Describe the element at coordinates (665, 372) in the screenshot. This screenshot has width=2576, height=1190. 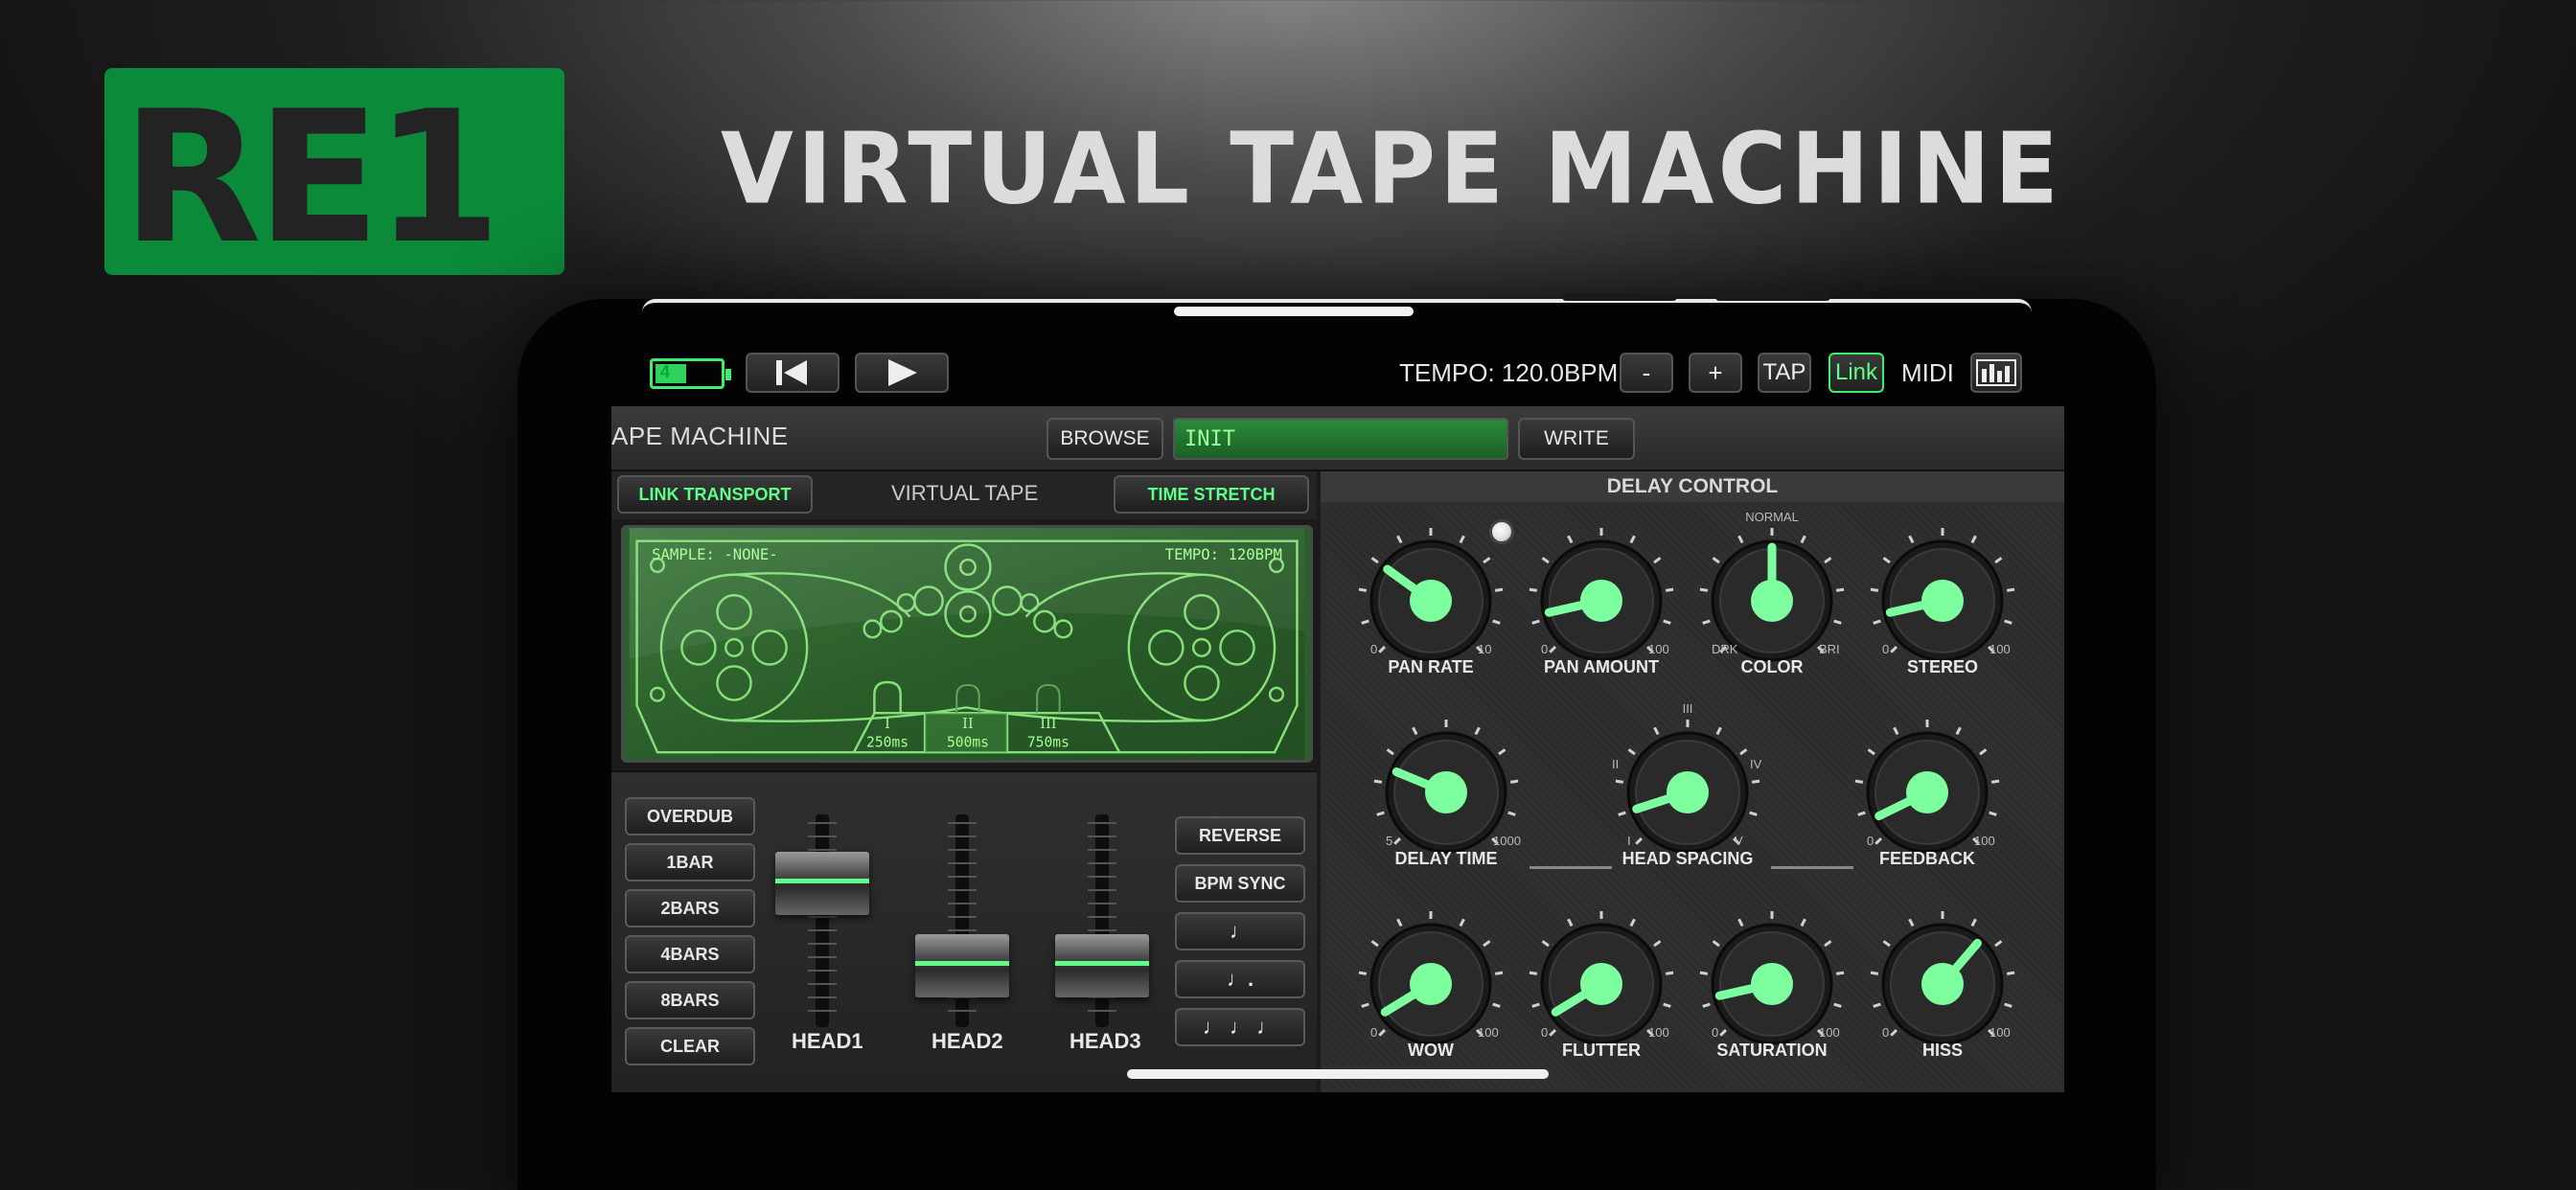
I see `battery-level: 4` at that location.